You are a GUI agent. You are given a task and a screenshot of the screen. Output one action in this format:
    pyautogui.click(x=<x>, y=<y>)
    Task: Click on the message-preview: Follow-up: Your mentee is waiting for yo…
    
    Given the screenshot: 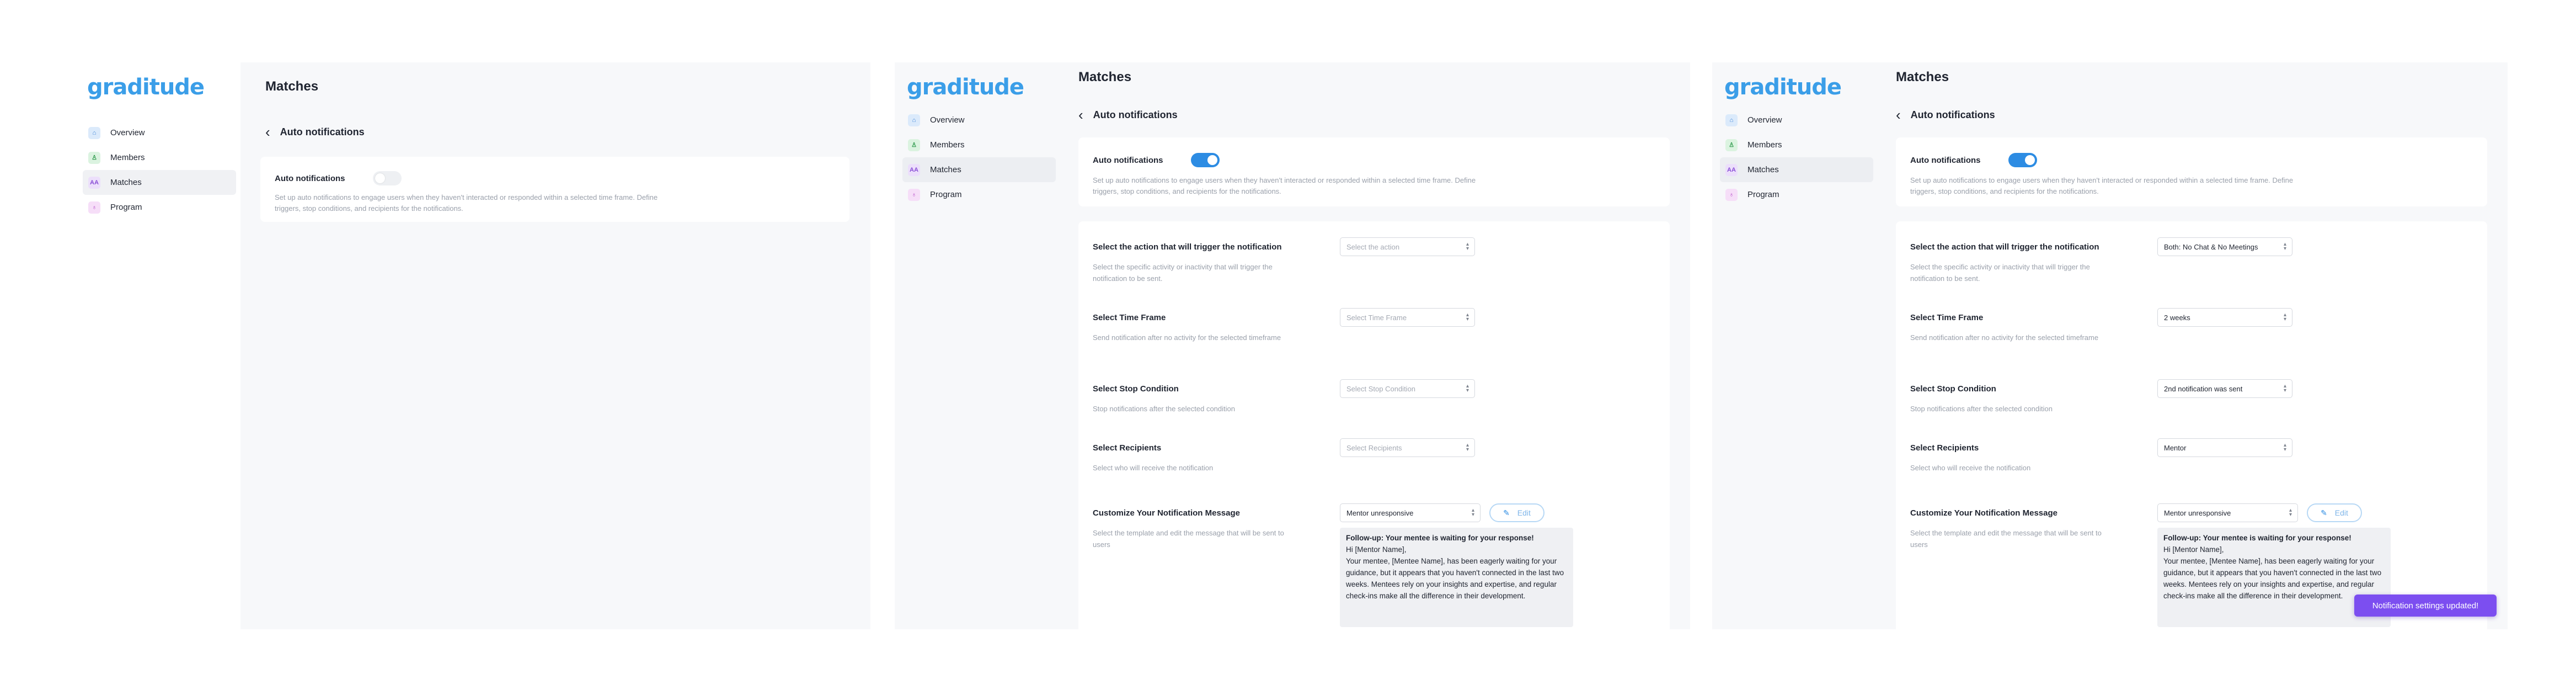 What is the action you would take?
    pyautogui.click(x=1456, y=577)
    